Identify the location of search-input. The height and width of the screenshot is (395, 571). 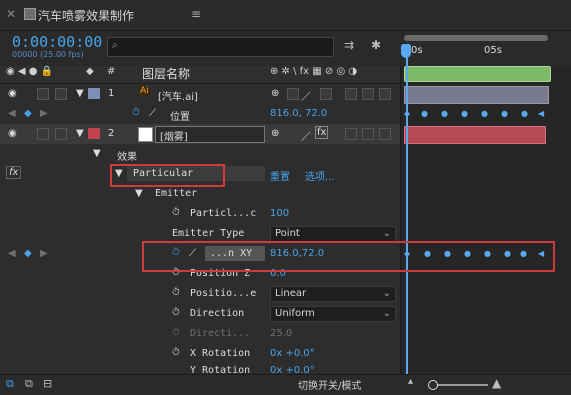
(220, 47).